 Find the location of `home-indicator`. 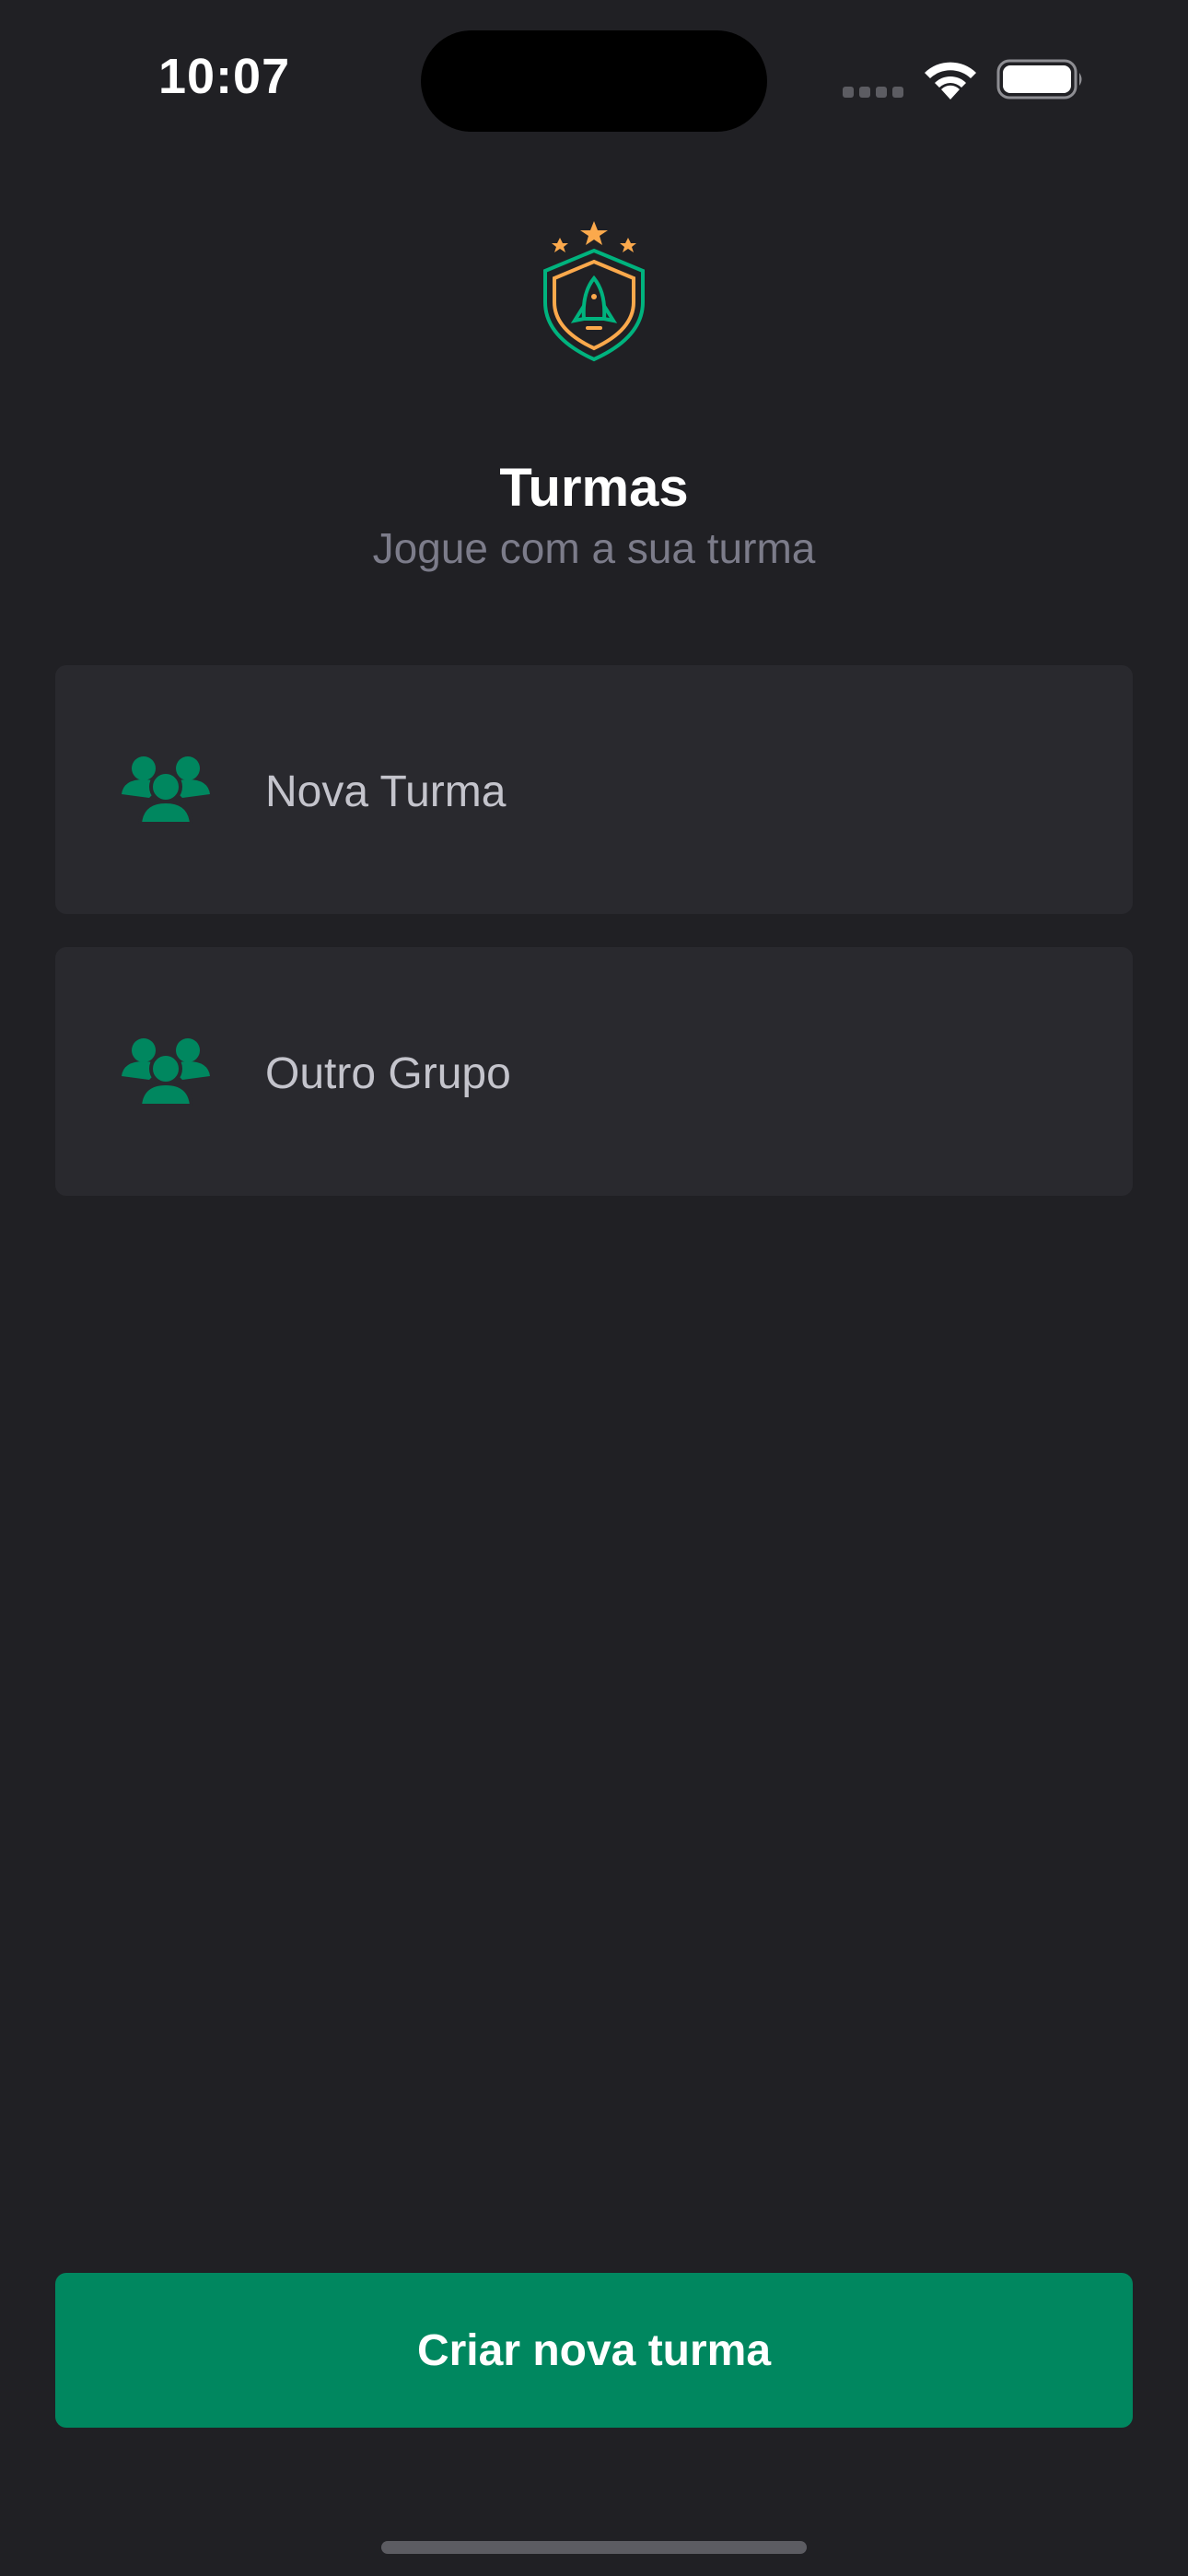

home-indicator is located at coordinates (594, 2547).